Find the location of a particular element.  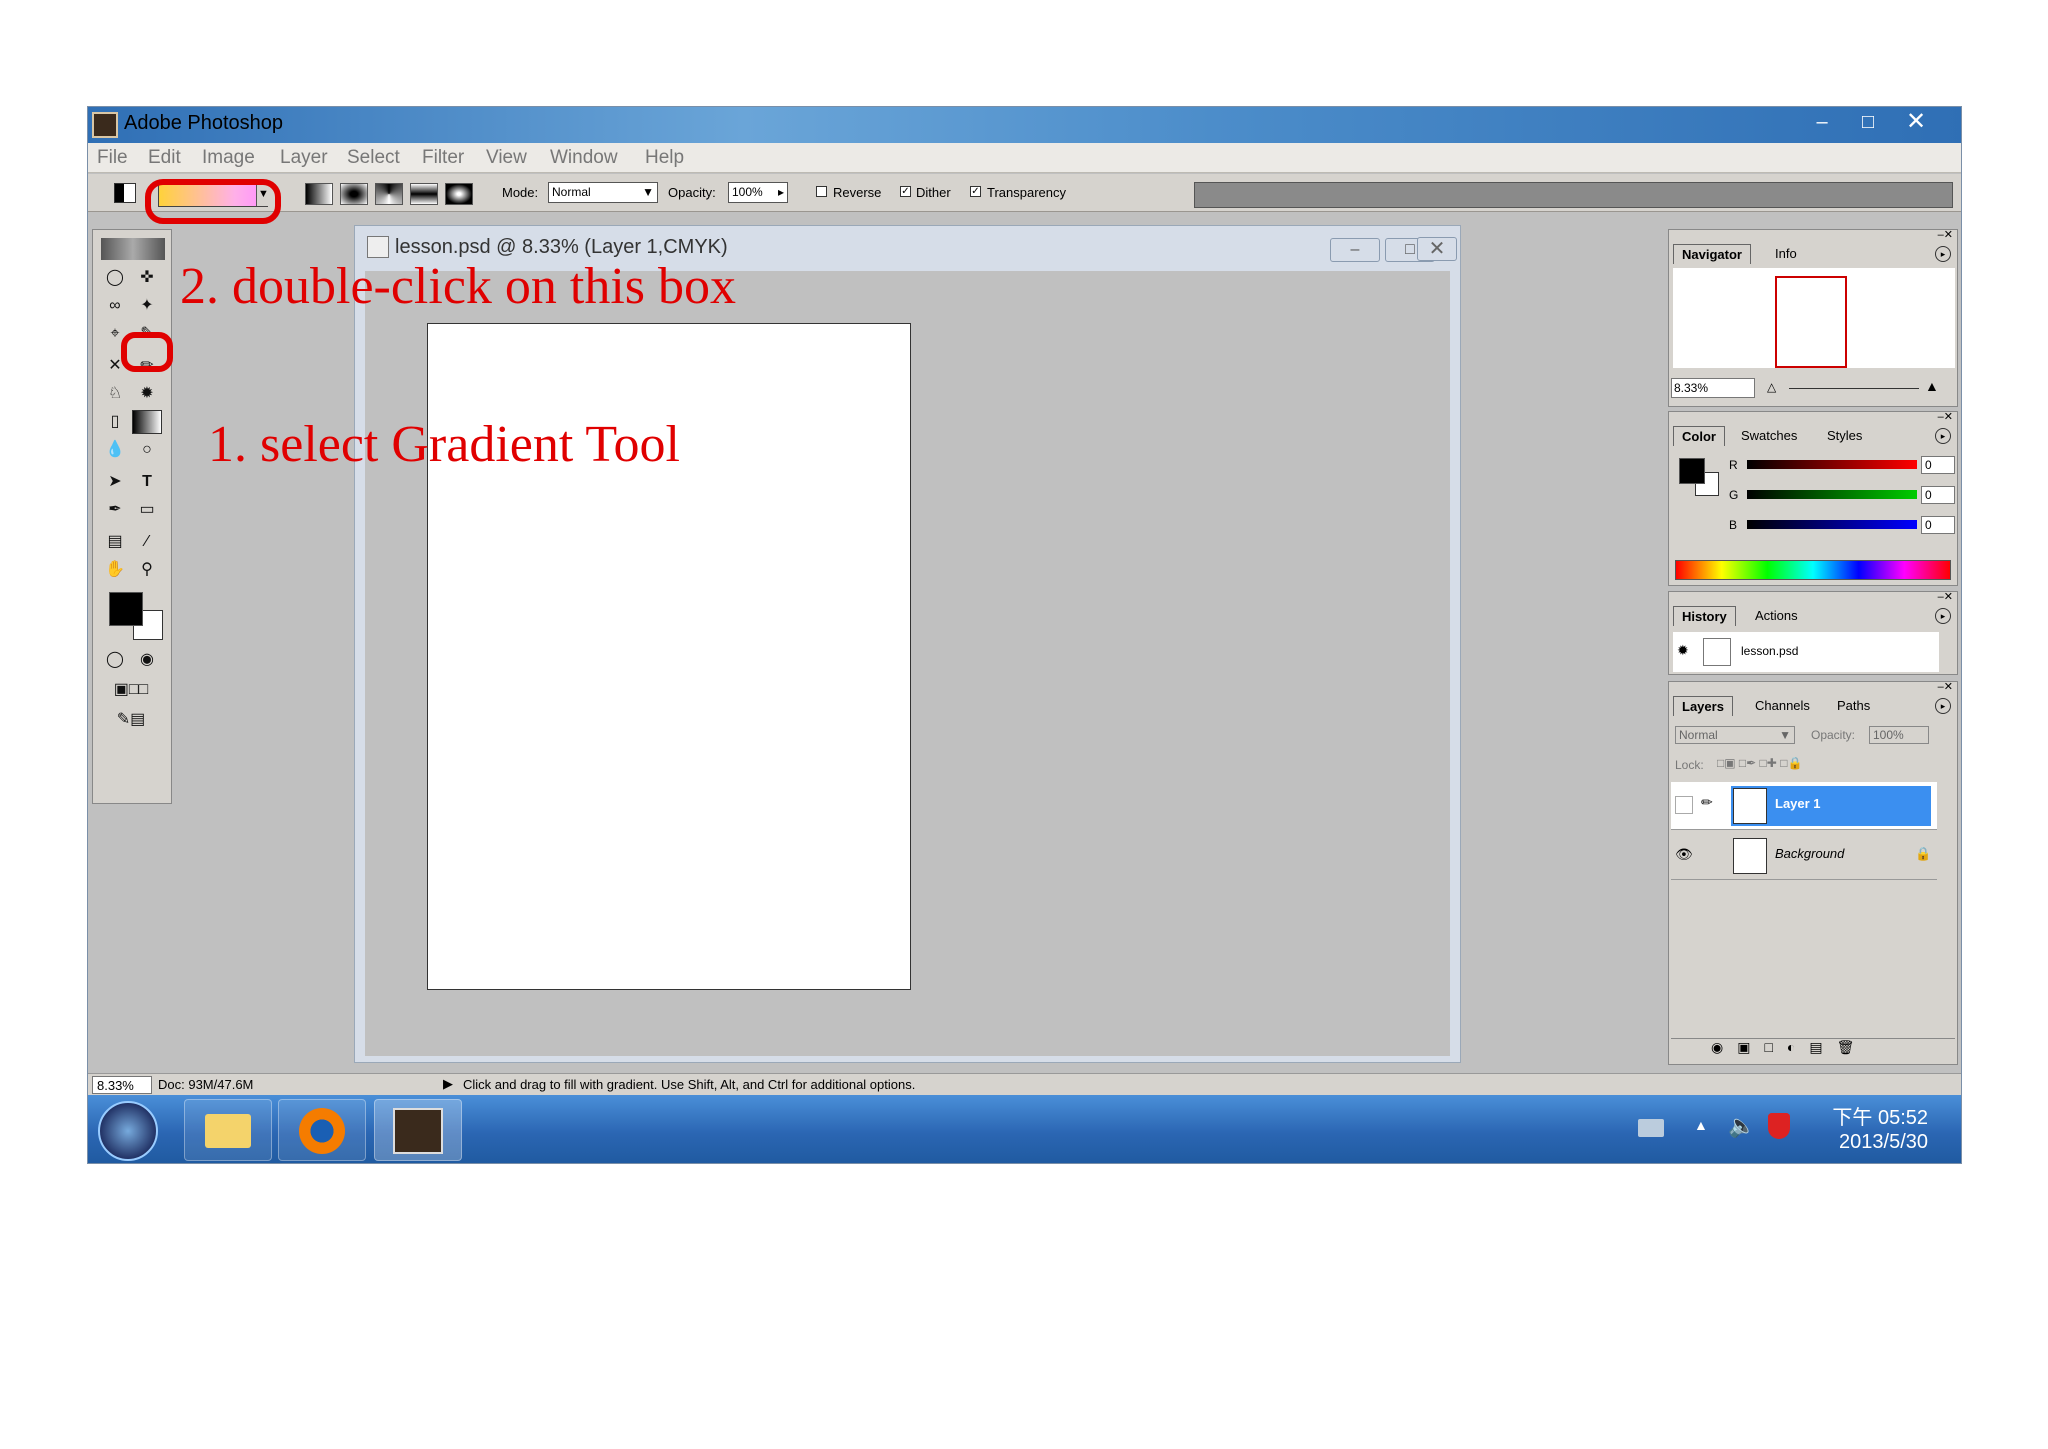

layer-opacity-field: 100% is located at coordinates (1899, 735).